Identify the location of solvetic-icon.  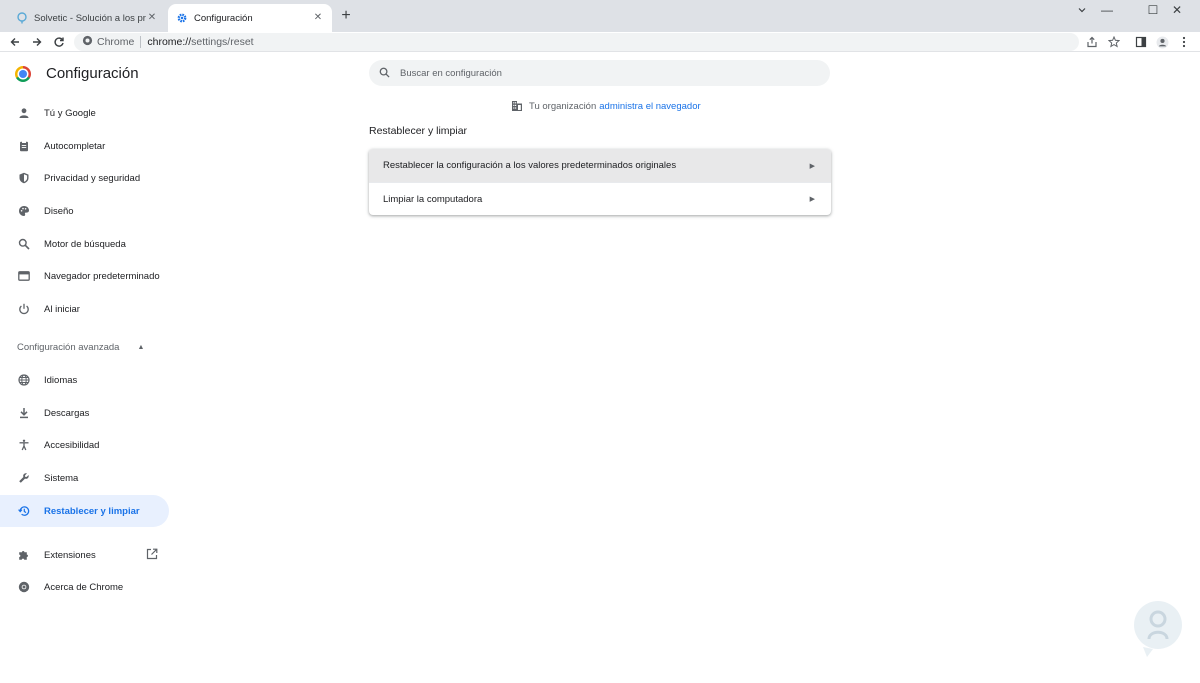
(22, 18).